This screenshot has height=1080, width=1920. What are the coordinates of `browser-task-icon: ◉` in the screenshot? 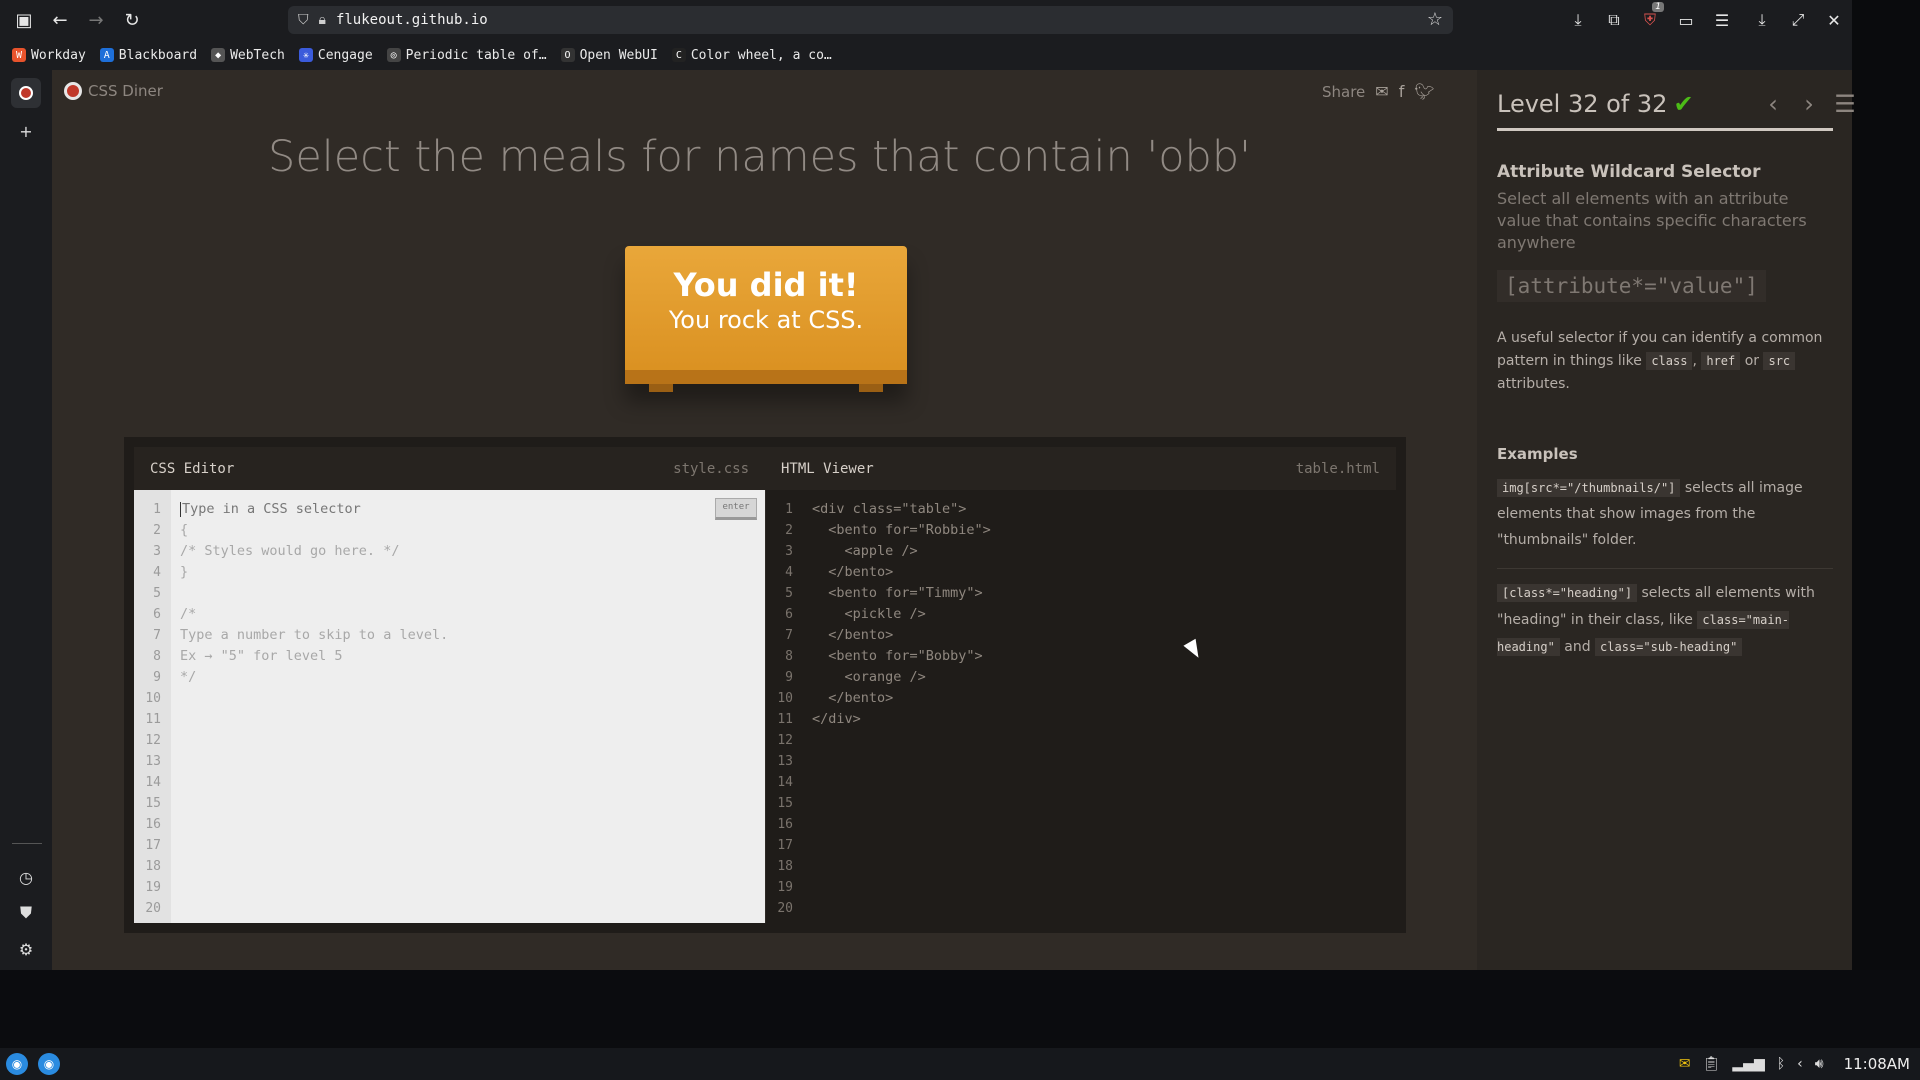 It's located at (49, 1064).